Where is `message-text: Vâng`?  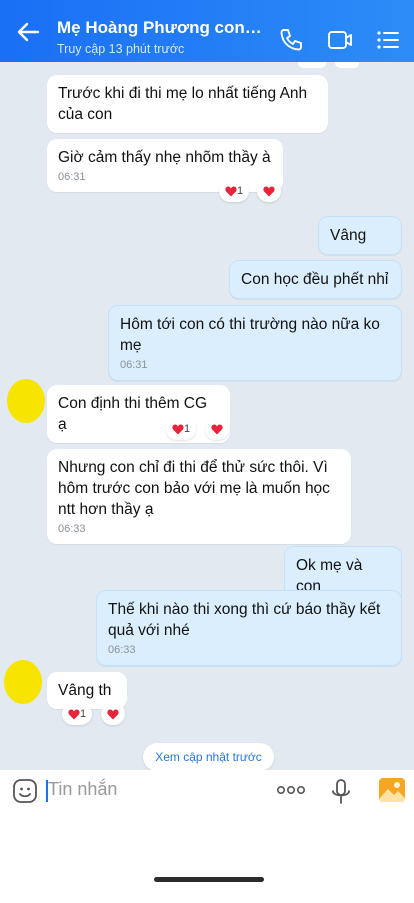
message-text: Vâng is located at coordinates (348, 235).